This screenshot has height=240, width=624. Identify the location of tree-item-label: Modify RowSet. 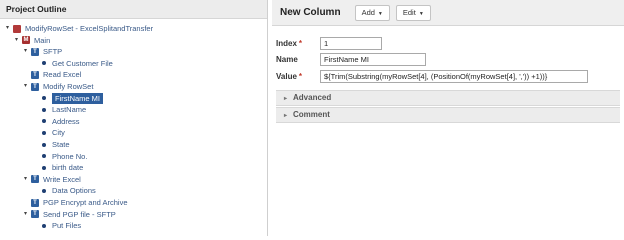
(68, 86).